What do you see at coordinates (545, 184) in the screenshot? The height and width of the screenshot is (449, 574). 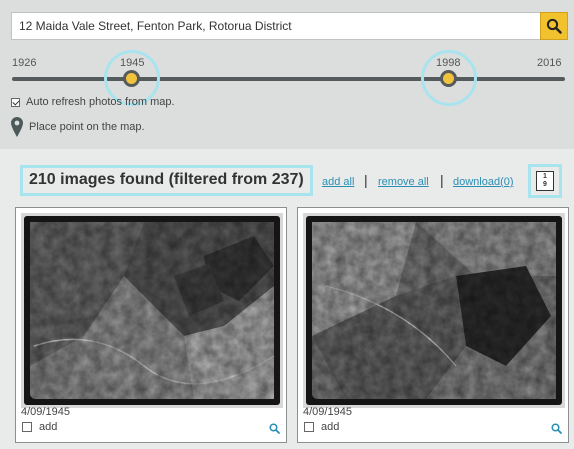 I see `sort-icon-bottom-digit: 9` at bounding box center [545, 184].